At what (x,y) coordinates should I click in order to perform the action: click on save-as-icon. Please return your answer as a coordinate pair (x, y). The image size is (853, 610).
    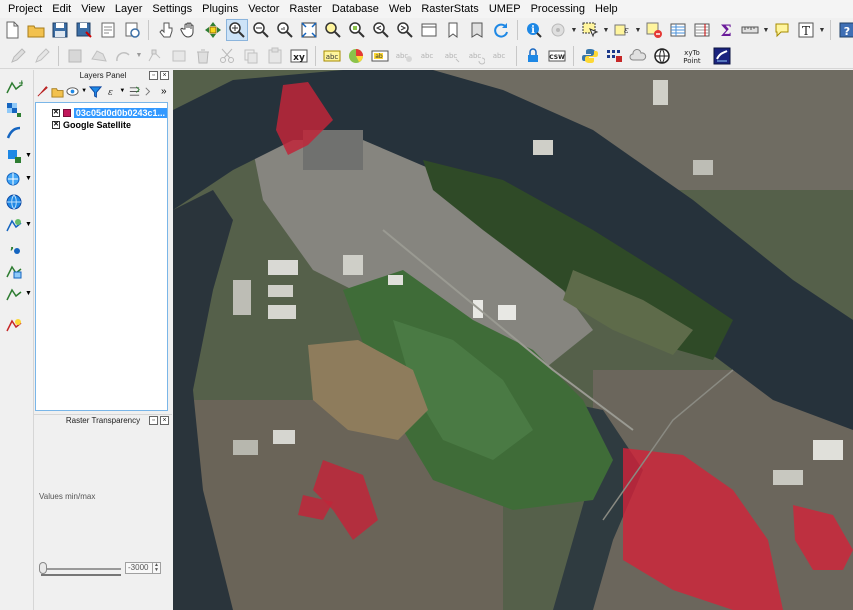
    Looking at the image, I should click on (84, 30).